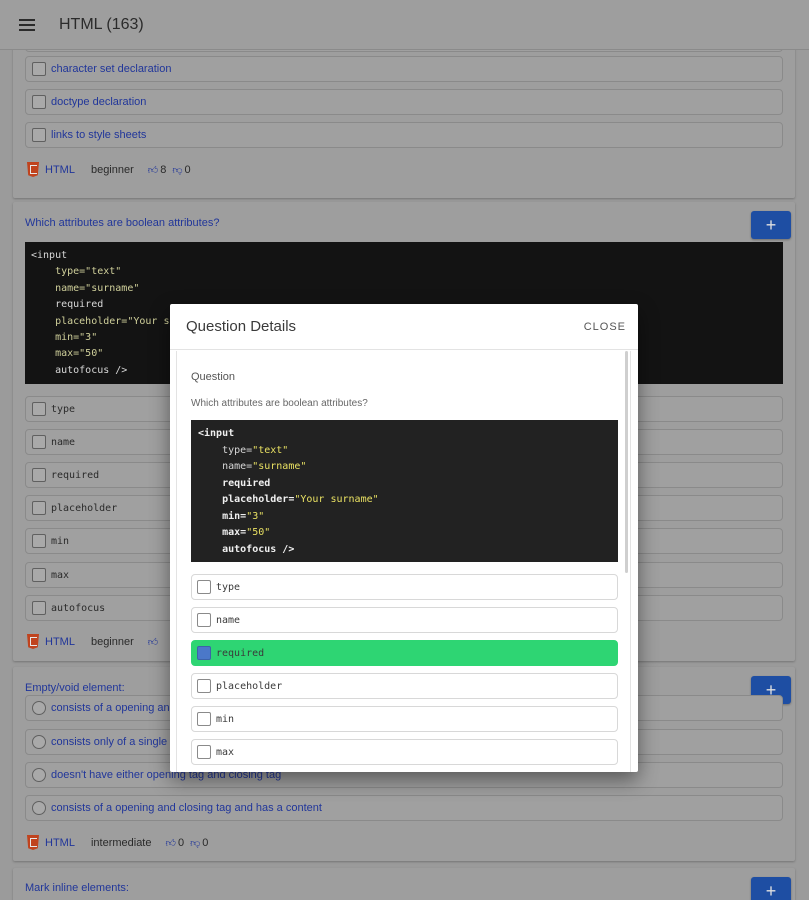 The width and height of the screenshot is (809, 900). Describe the element at coordinates (258, 532) in the screenshot. I see `code-string: "50"` at that location.